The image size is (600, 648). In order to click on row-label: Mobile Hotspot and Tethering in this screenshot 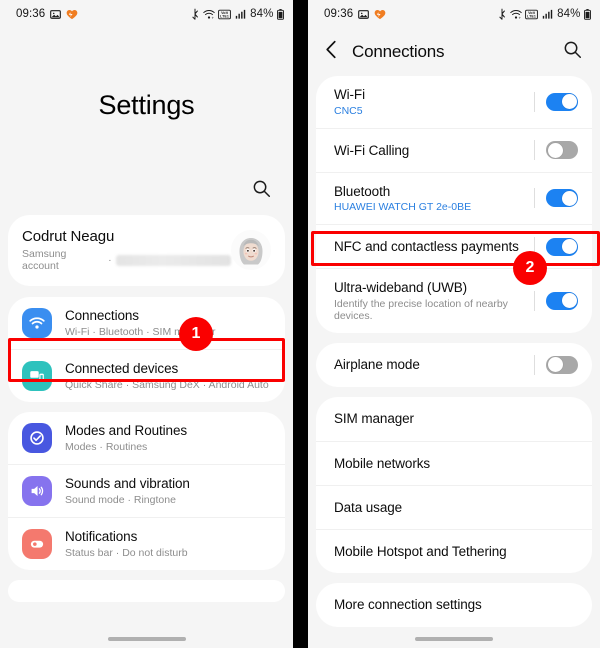, I will do `click(420, 551)`.